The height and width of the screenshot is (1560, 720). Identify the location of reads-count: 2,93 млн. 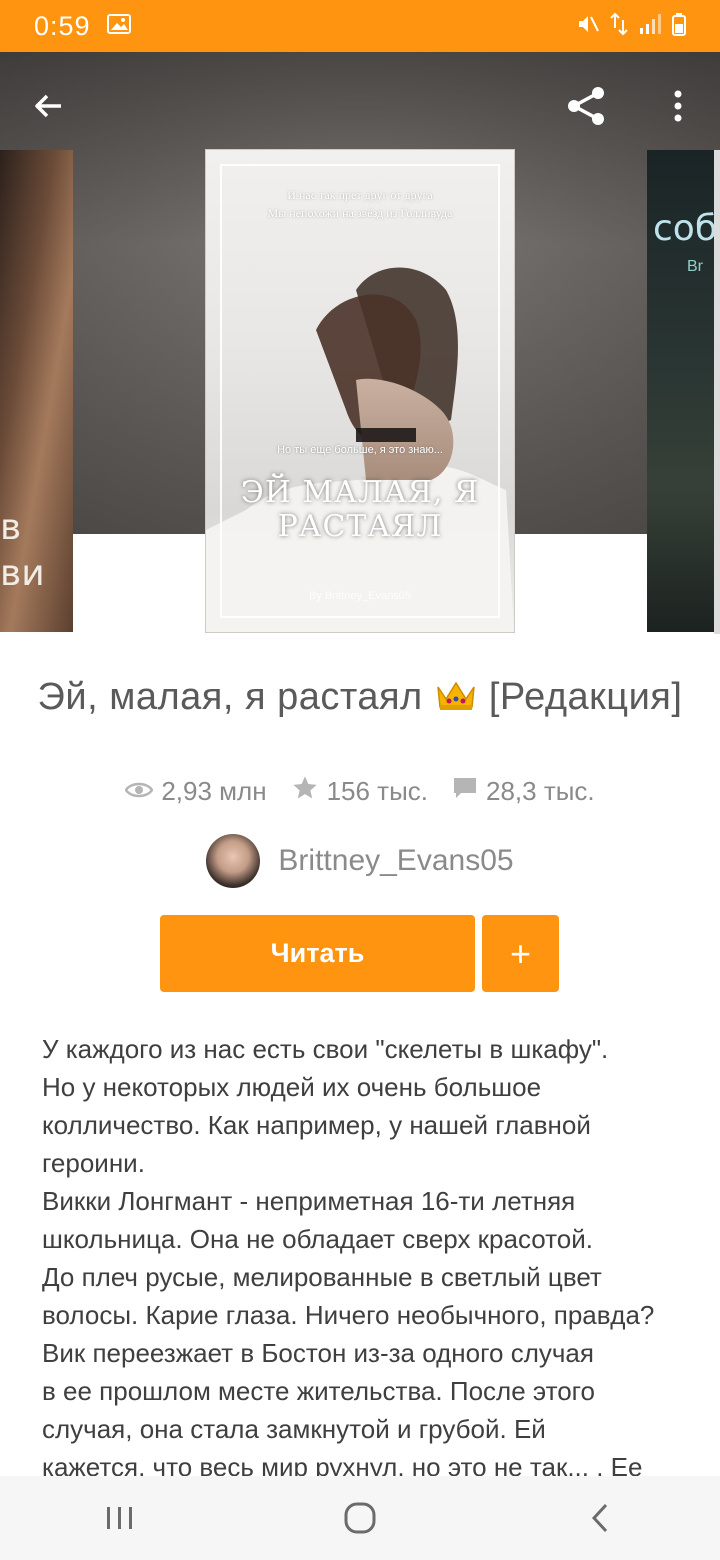
(214, 791).